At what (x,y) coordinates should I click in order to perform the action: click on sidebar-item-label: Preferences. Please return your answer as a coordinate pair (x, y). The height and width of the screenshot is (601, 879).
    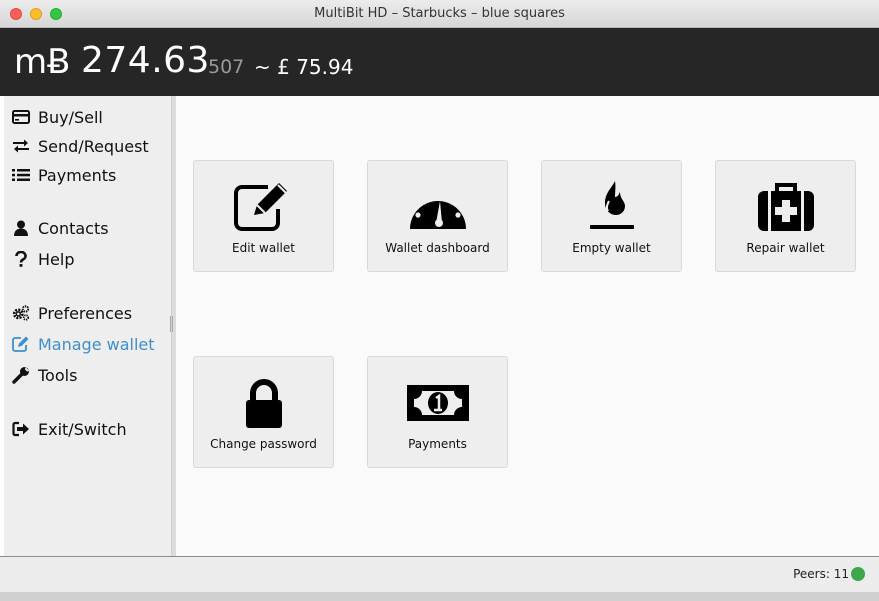
    Looking at the image, I should click on (85, 313).